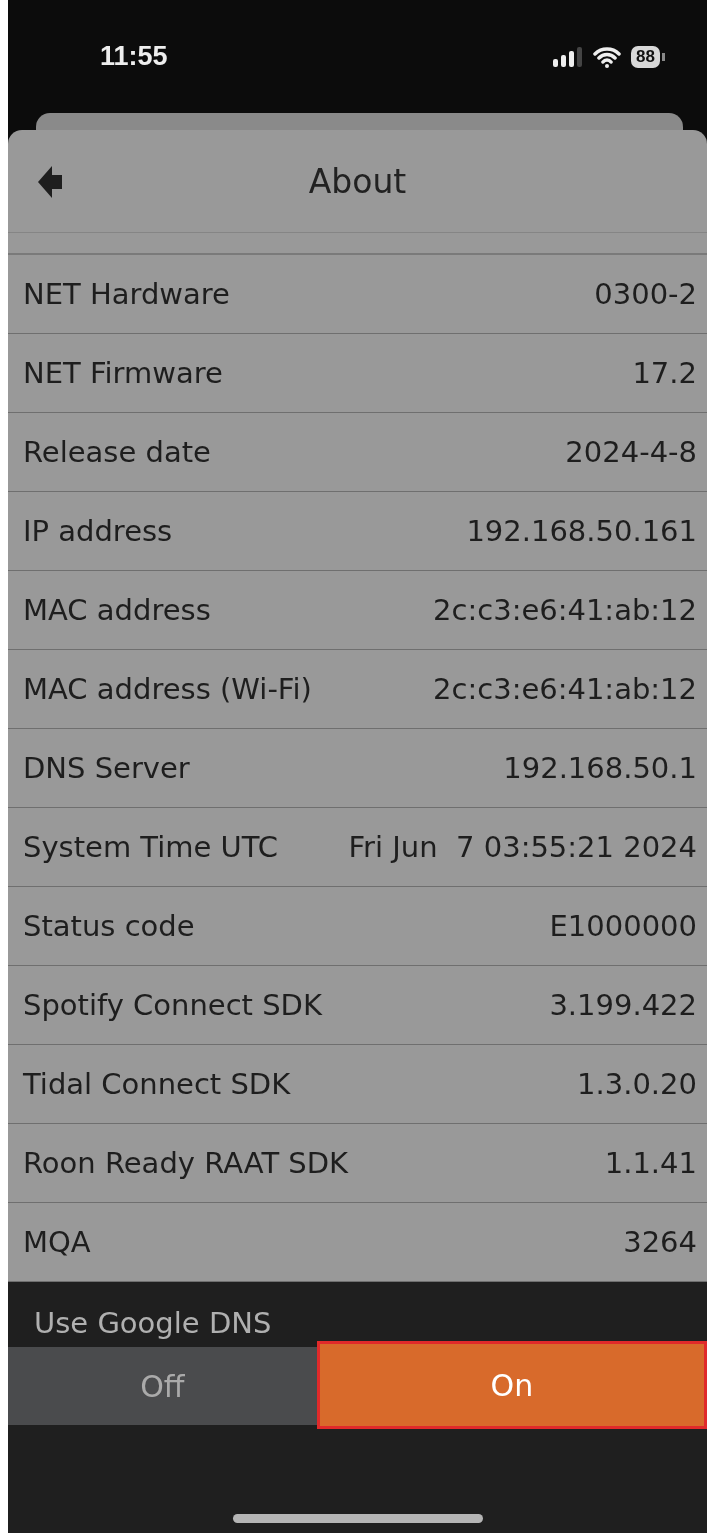  What do you see at coordinates (51, 182) in the screenshot?
I see `back-arrow-icon` at bounding box center [51, 182].